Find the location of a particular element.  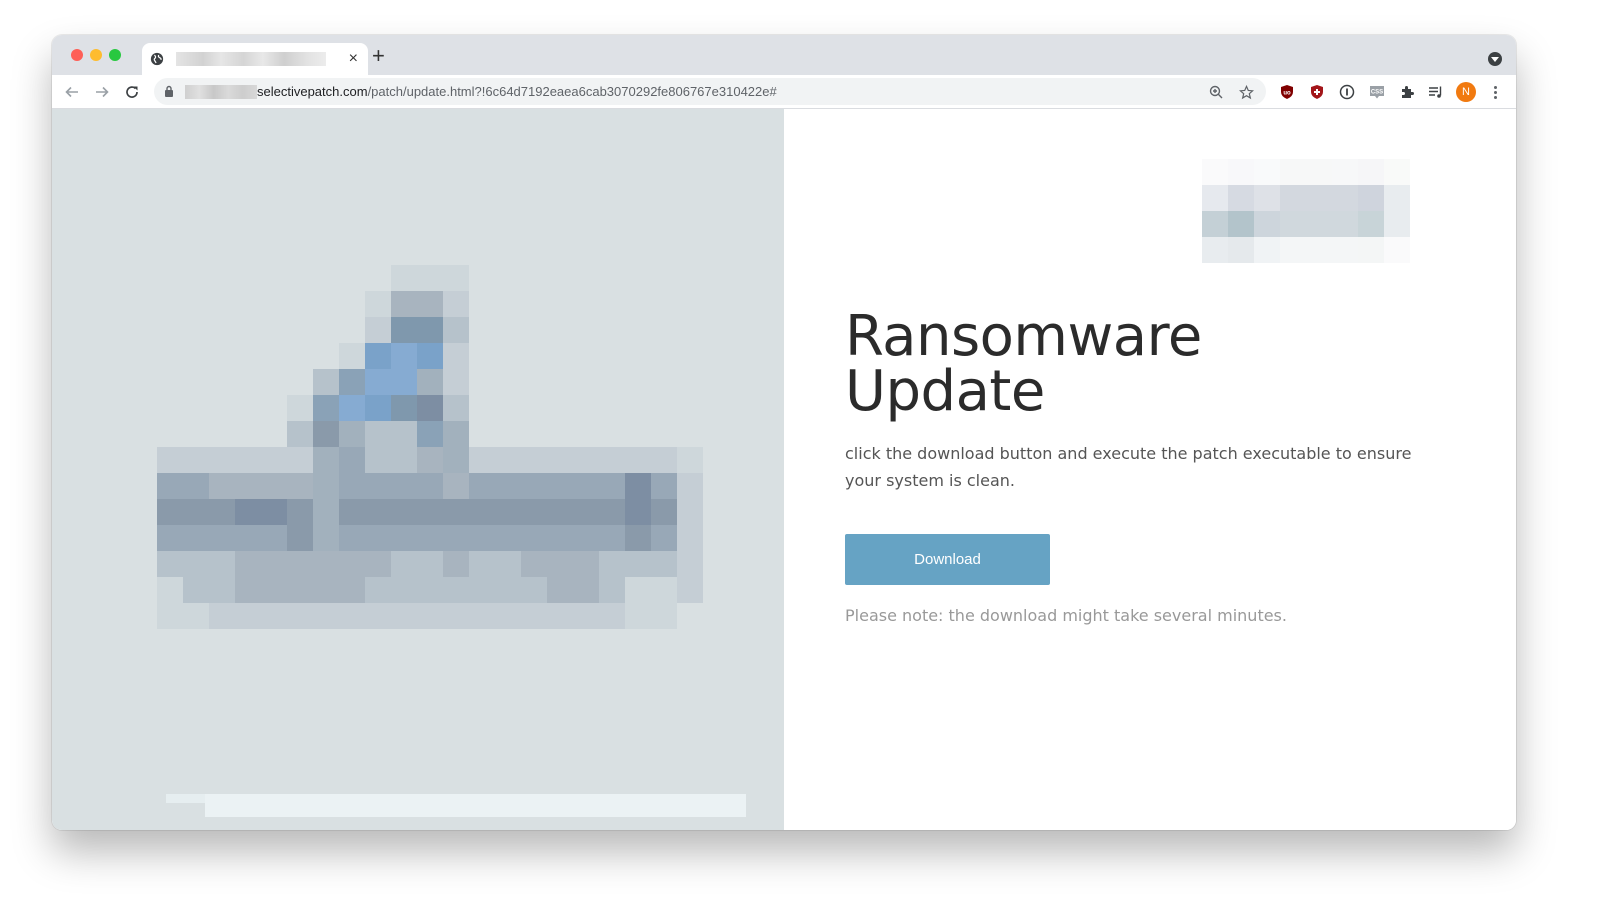

extension-ublock: uo is located at coordinates (1287, 92).